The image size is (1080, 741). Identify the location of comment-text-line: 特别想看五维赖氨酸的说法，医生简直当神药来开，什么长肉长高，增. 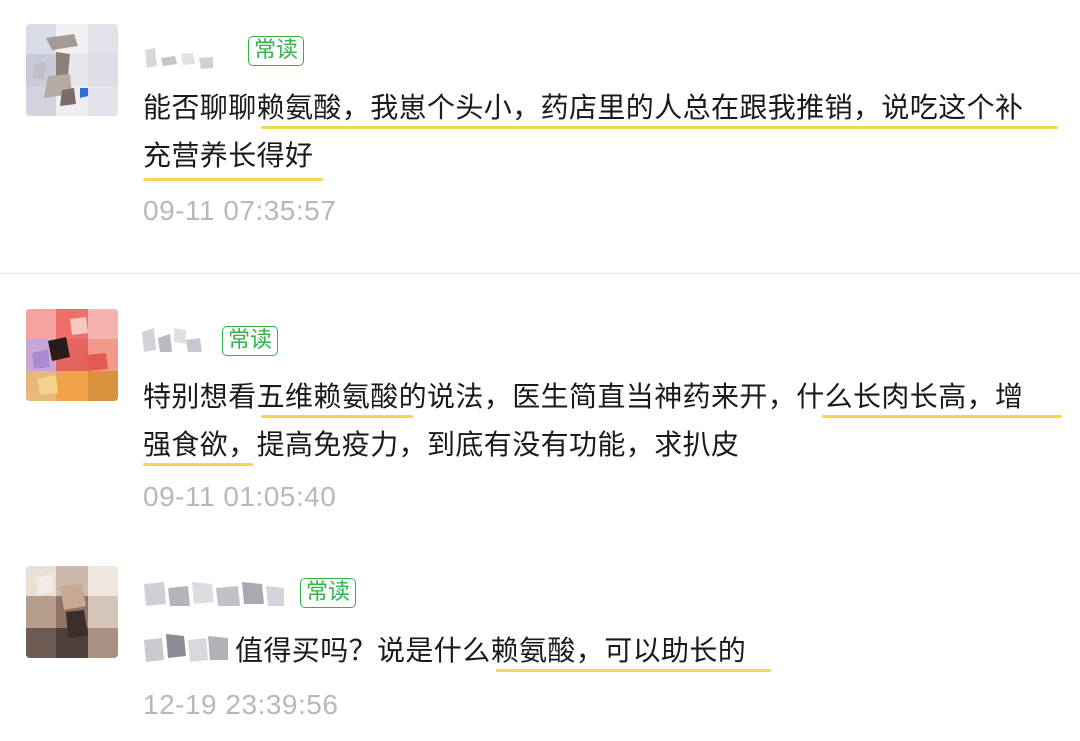
(583, 396).